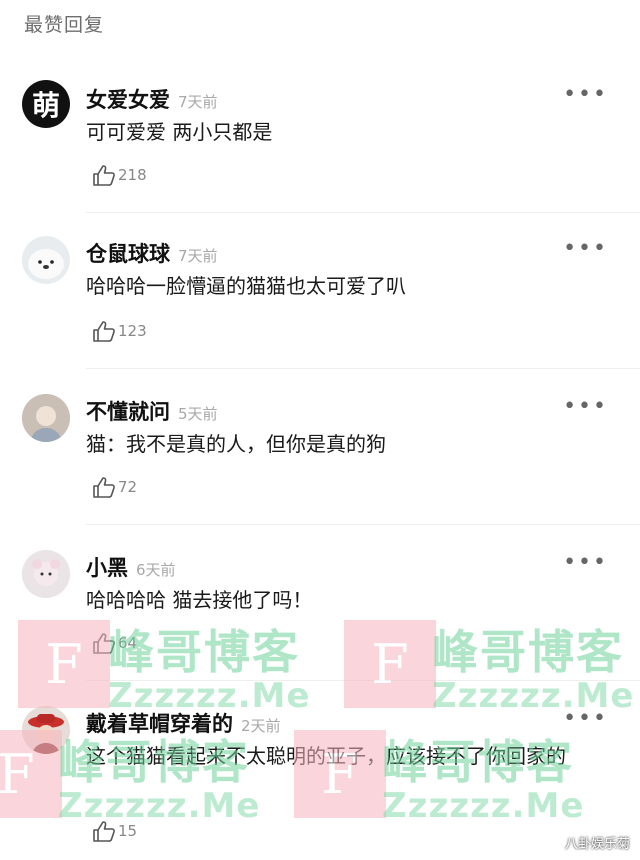  I want to click on plush-avatar-icon, so click(46, 574).